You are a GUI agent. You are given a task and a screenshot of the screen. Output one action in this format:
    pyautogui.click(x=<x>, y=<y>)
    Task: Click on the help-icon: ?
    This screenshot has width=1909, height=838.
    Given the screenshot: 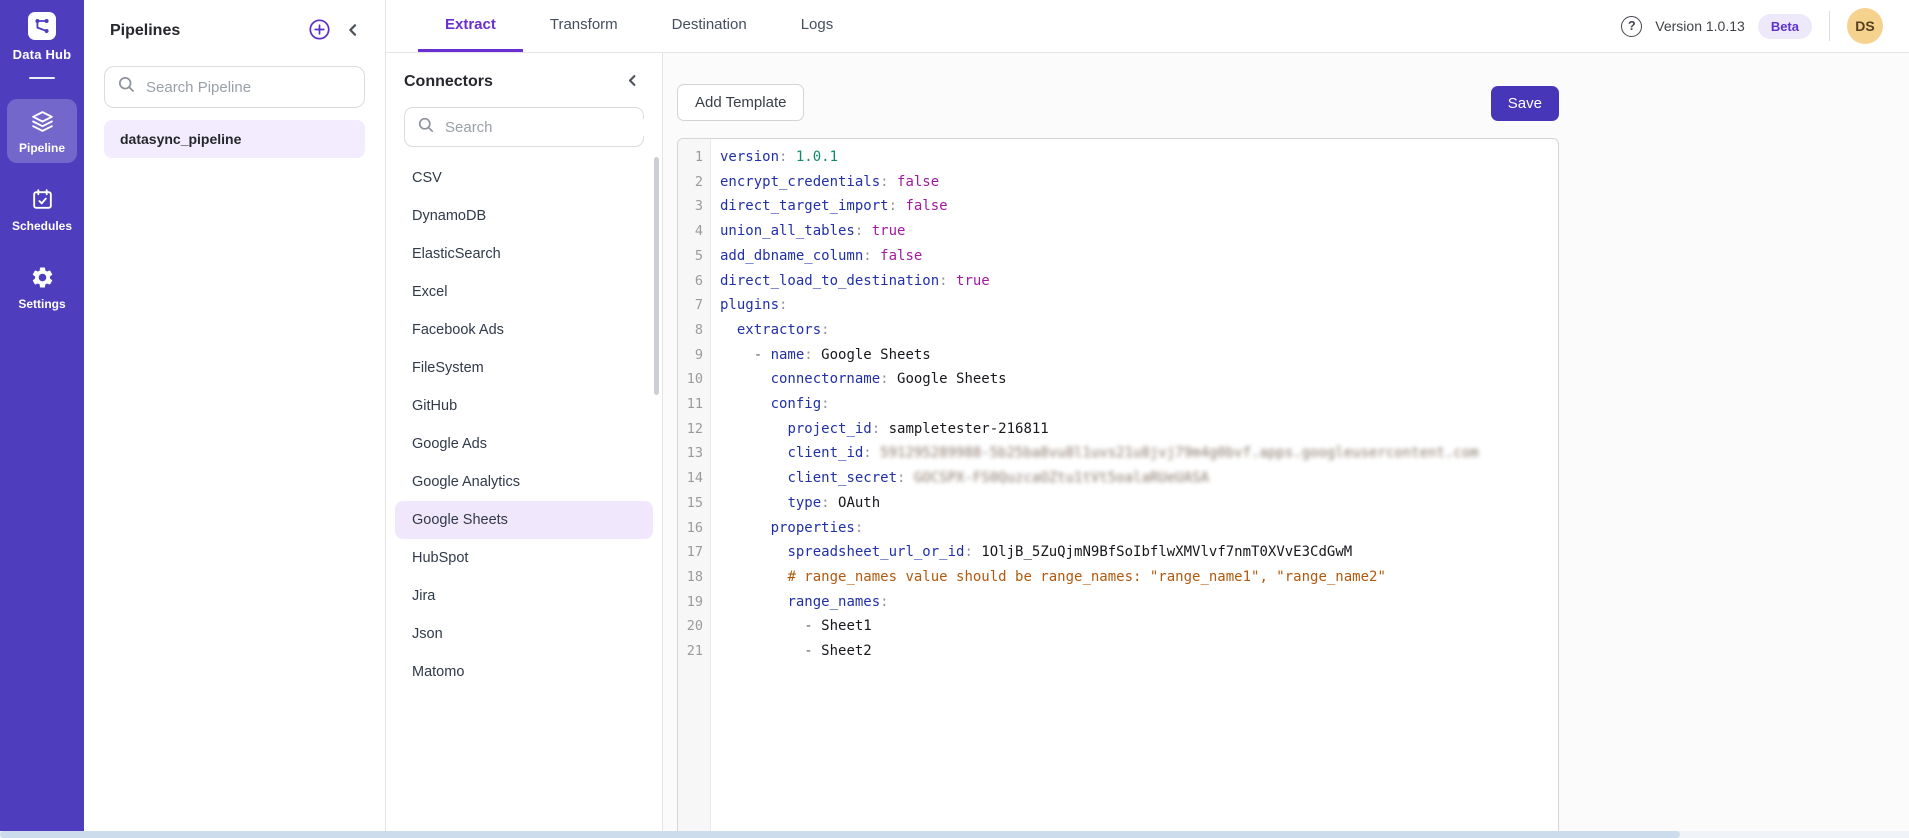 What is the action you would take?
    pyautogui.click(x=1632, y=26)
    